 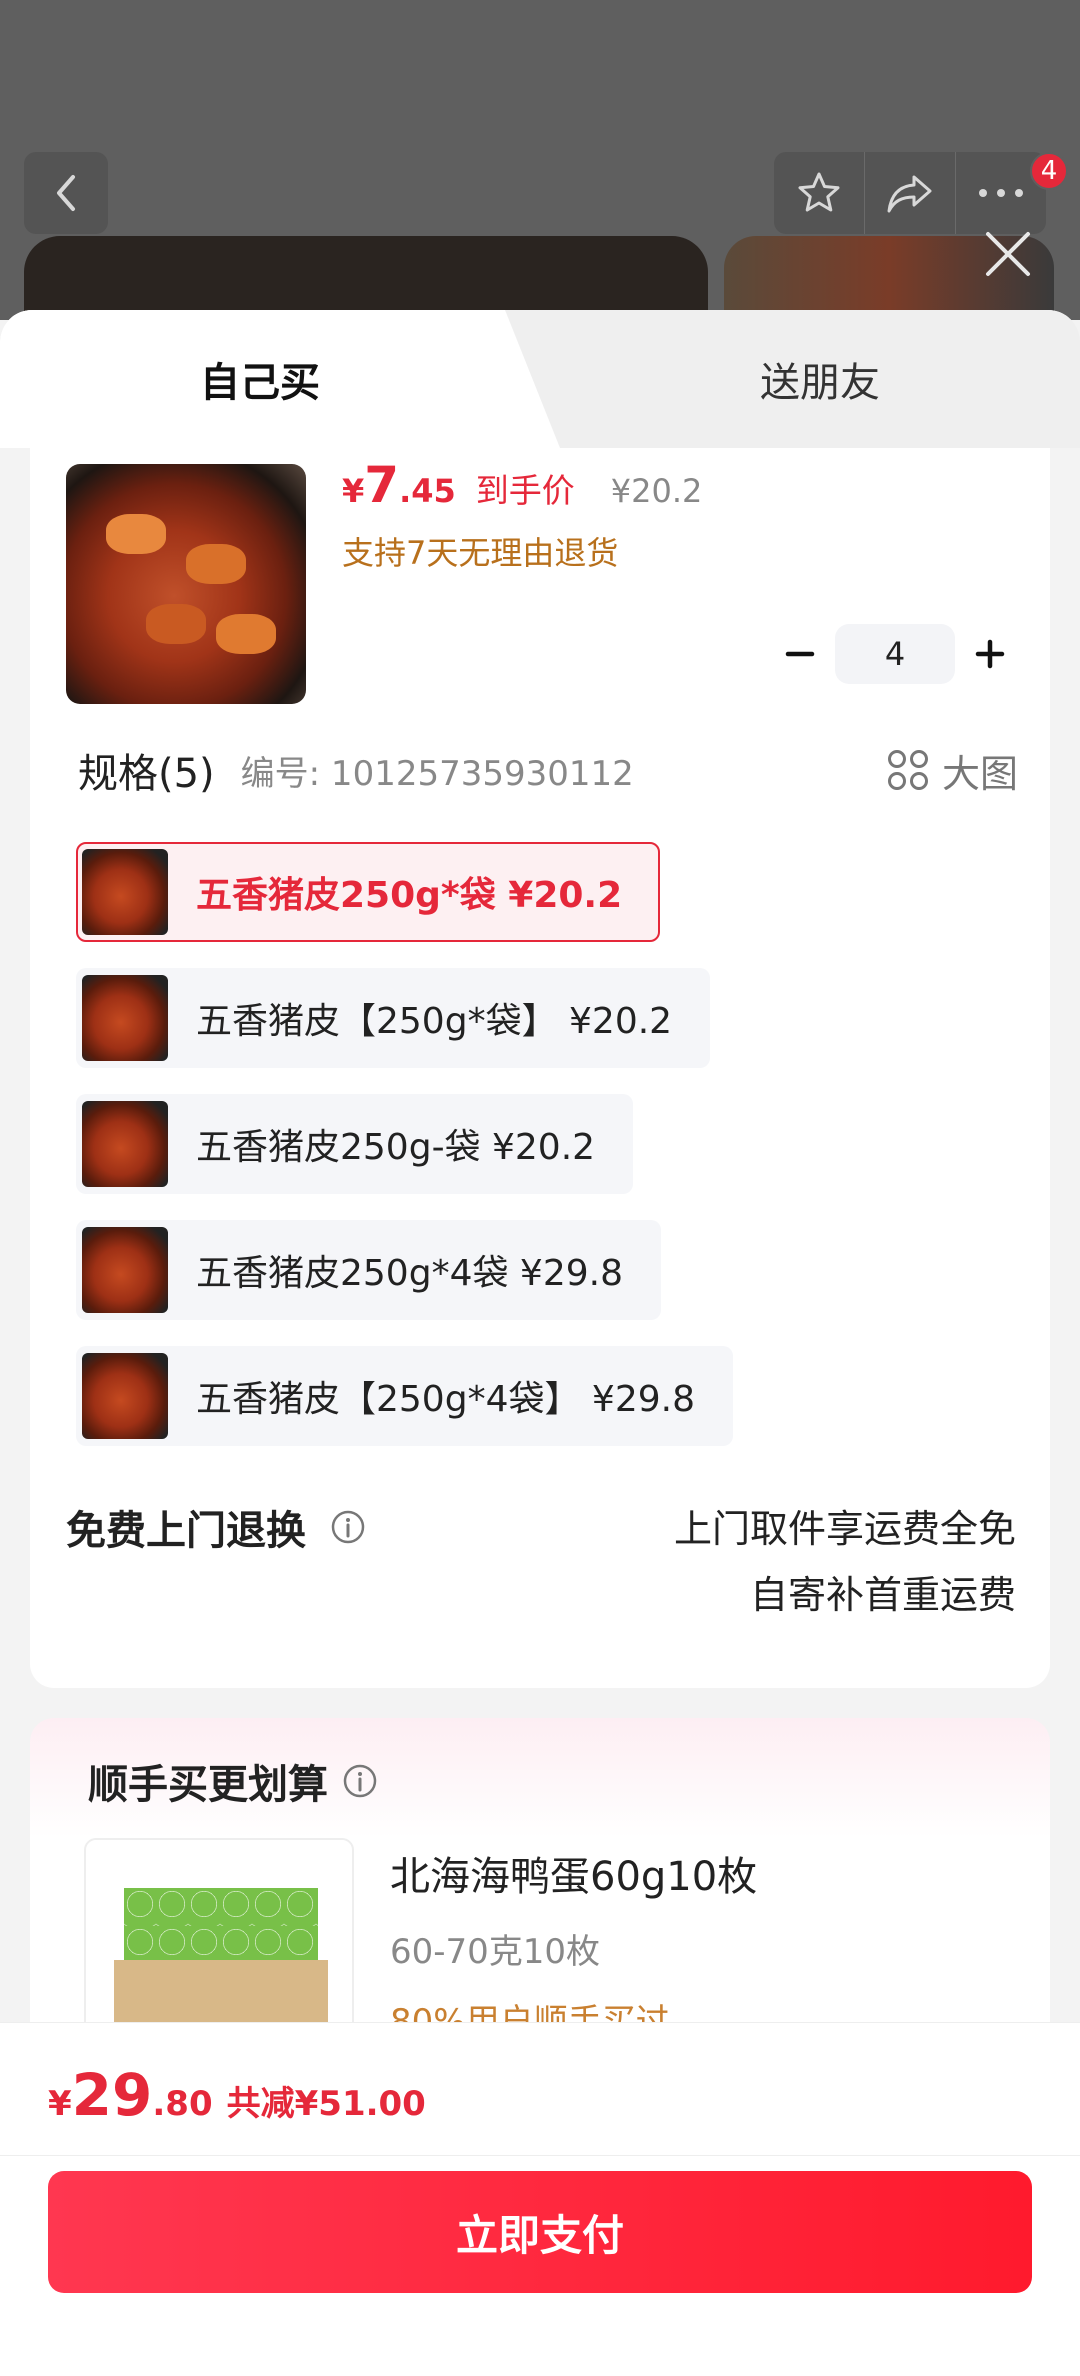 I want to click on spec-title: 规格(5), so click(x=146, y=774).